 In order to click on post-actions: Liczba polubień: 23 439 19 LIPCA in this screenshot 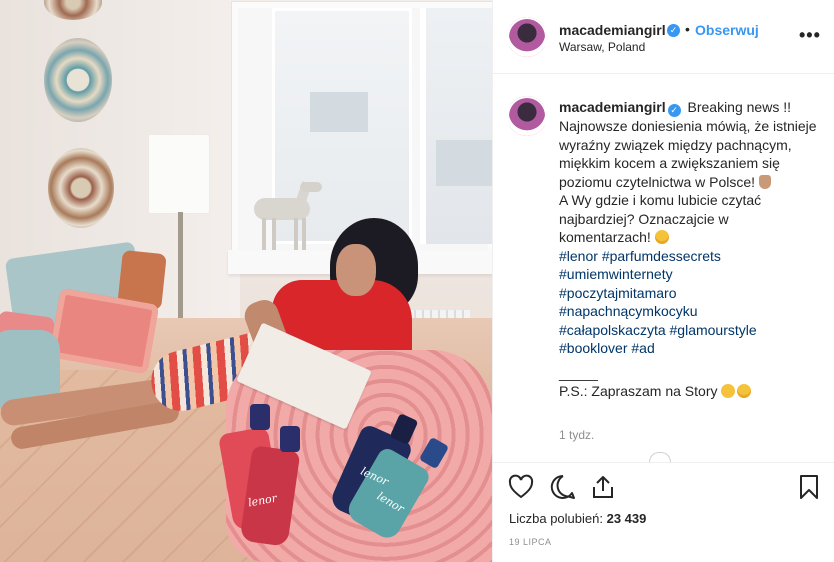, I will do `click(663, 512)`.